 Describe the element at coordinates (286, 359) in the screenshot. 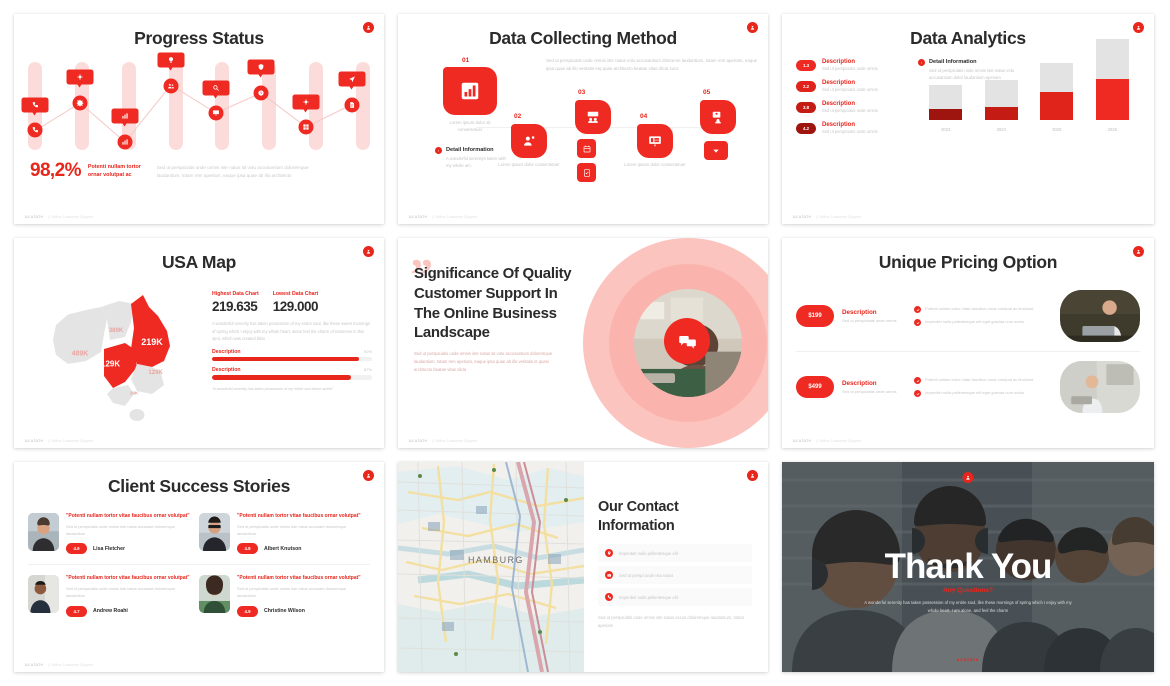

I see `progress-fill` at that location.